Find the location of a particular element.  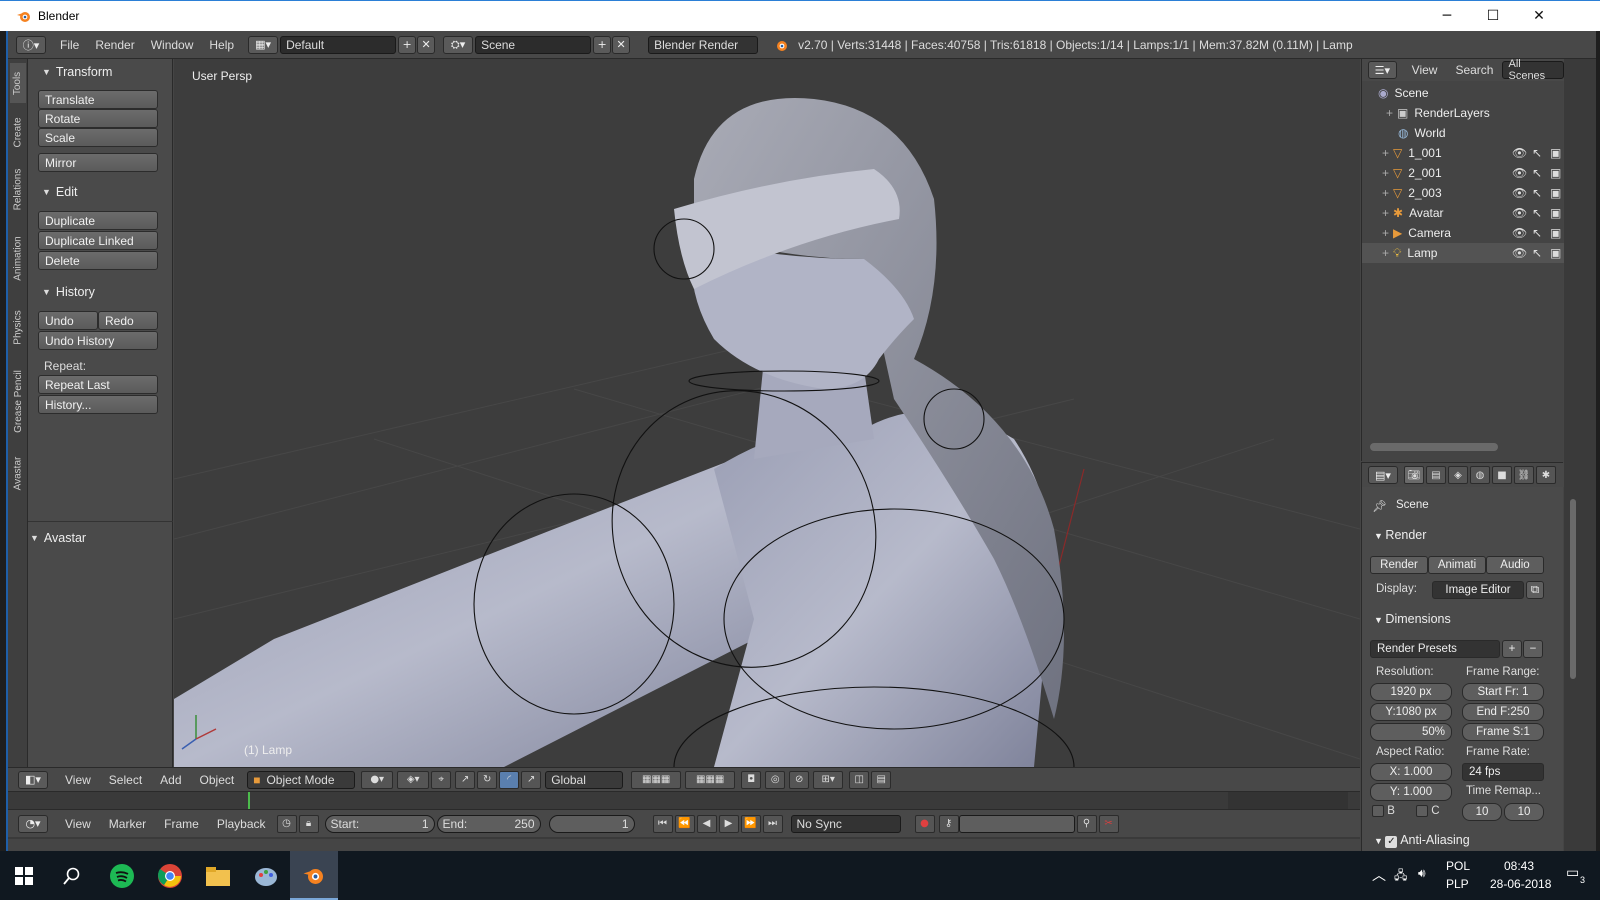

outliner-item-renderlayers: + ▣ RenderLayers is located at coordinates (1463, 113).